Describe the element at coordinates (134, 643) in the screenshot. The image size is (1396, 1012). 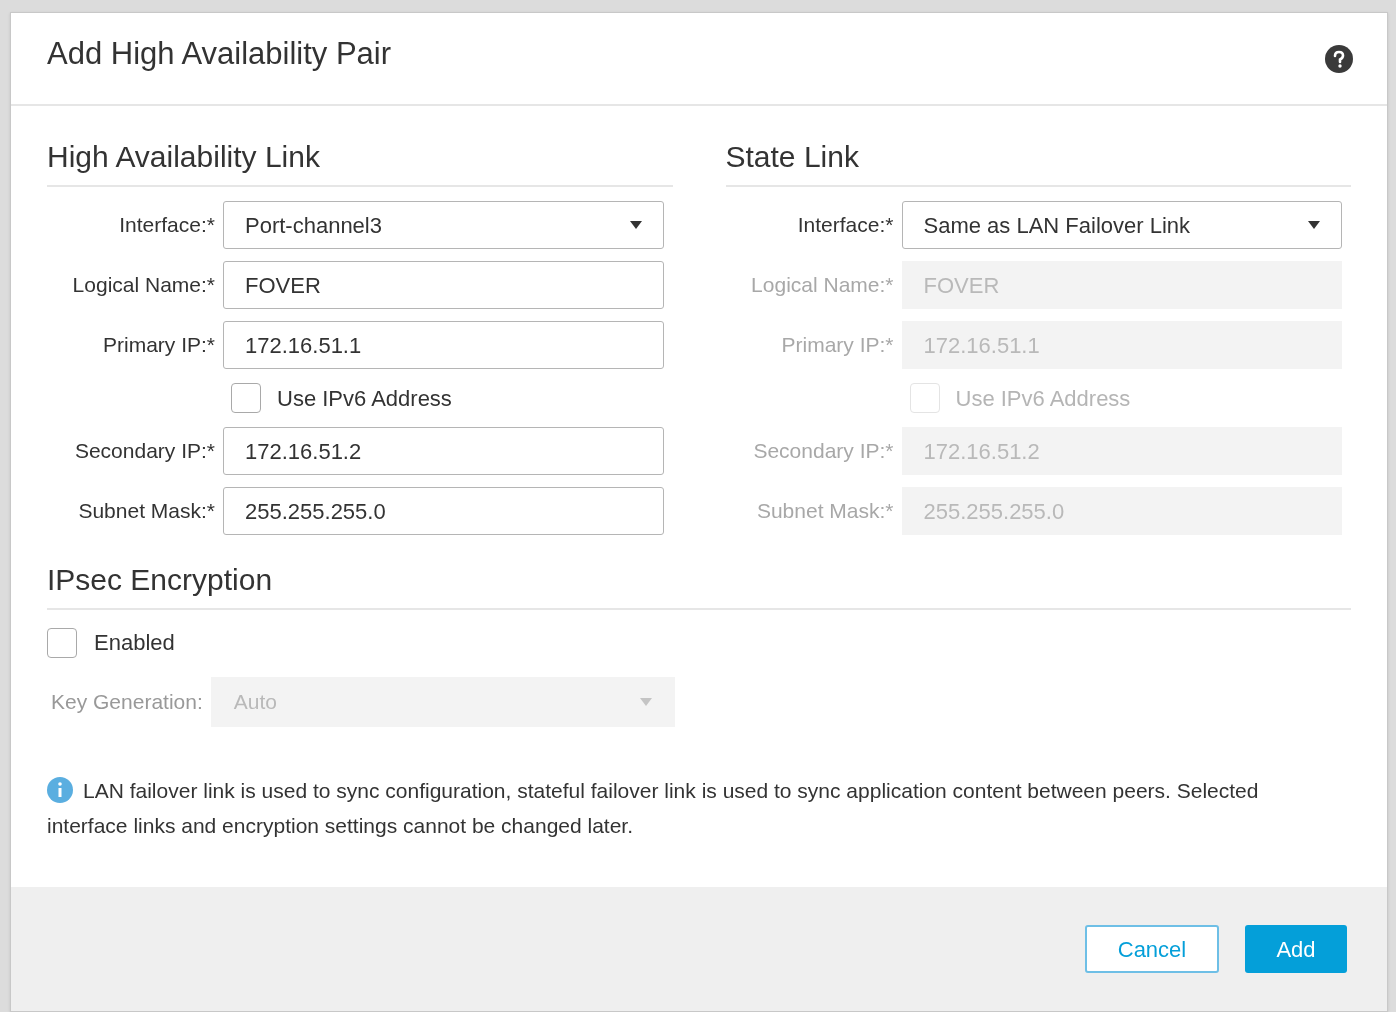
I see `checkbox-label: Enabled` at that location.